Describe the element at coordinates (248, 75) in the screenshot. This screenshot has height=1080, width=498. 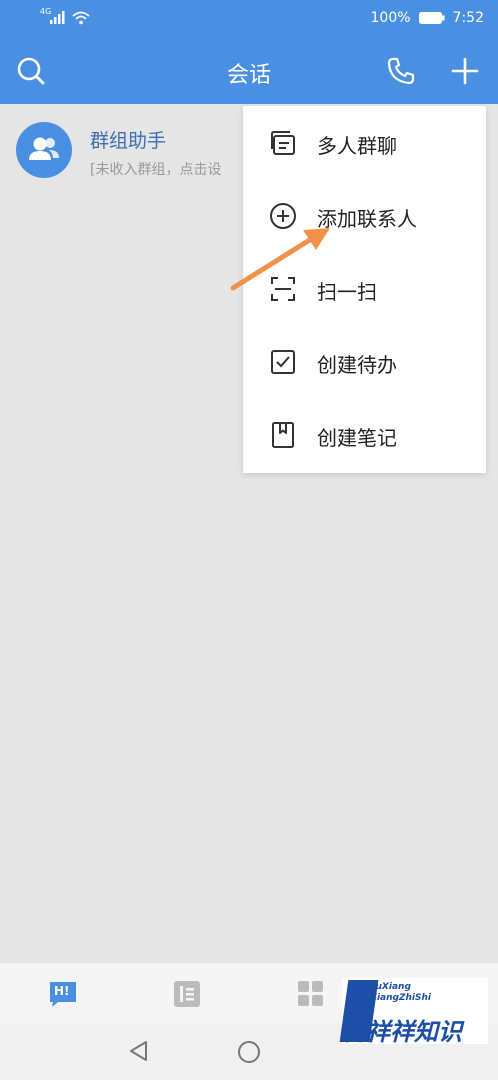
I see `page-title: 会话` at that location.